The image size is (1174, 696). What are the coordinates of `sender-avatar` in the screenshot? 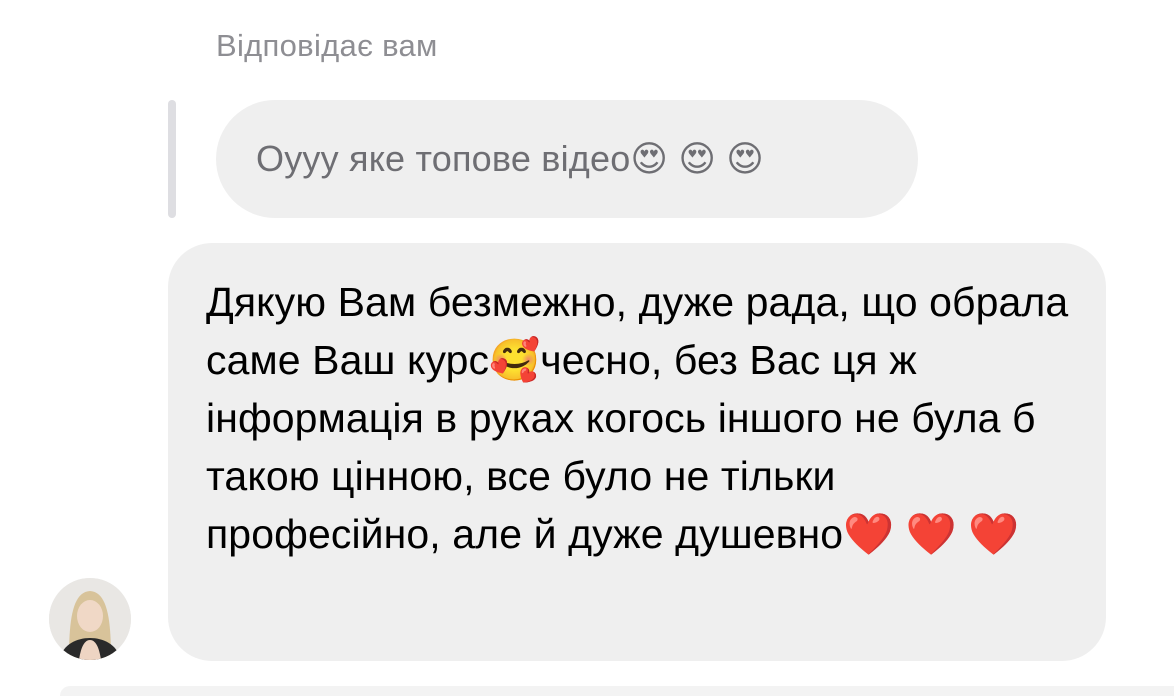 It's located at (90, 619).